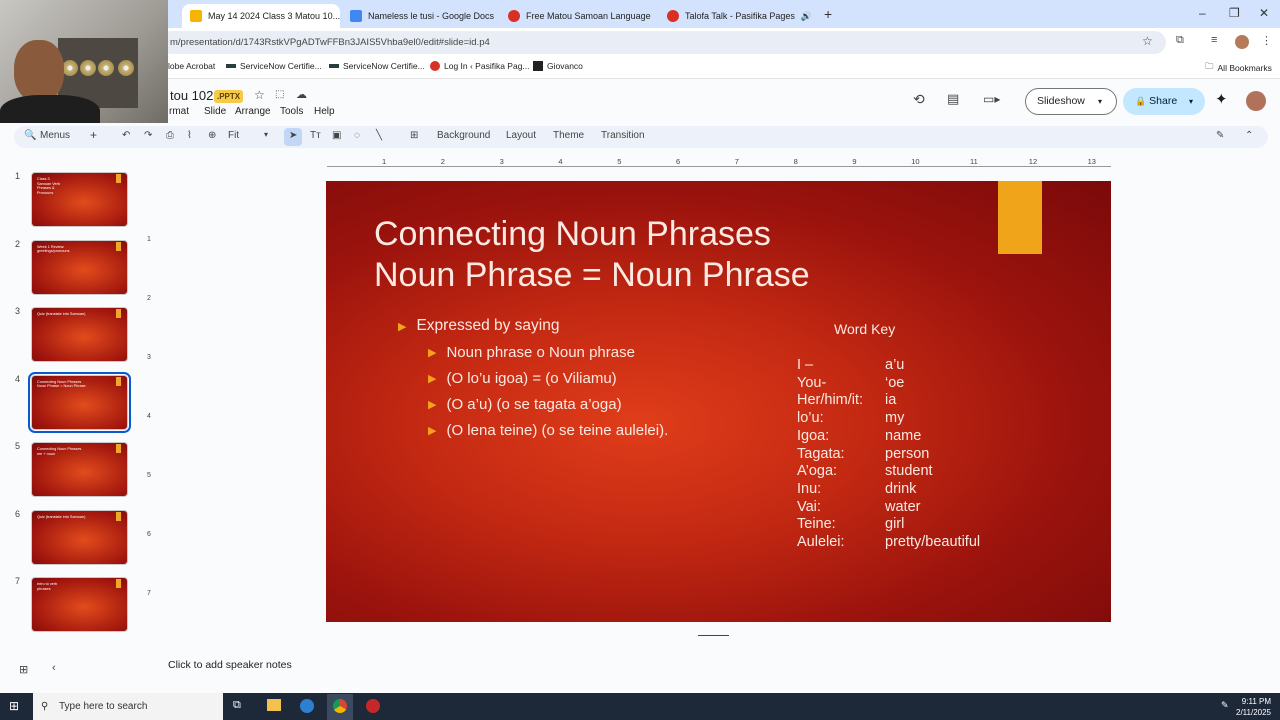 The height and width of the screenshot is (720, 1280). Describe the element at coordinates (79, 537) in the screenshot. I see `slide-thumbnail-6: Quiz (translate into Samoan)` at that location.